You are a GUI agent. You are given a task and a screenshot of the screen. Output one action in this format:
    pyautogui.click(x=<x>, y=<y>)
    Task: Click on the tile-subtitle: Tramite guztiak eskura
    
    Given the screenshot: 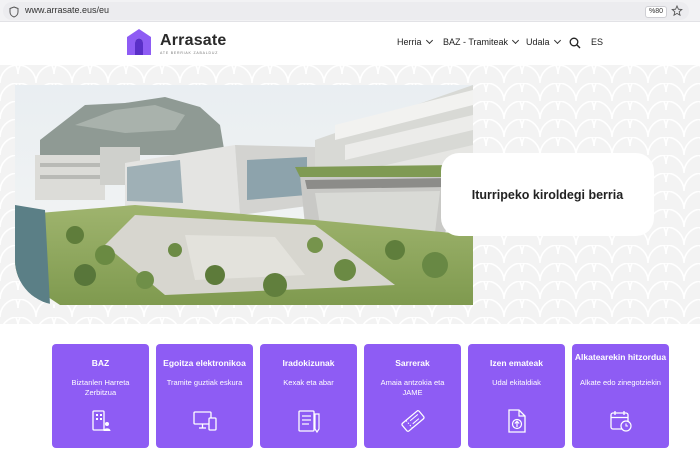 What is the action you would take?
    pyautogui.click(x=204, y=382)
    